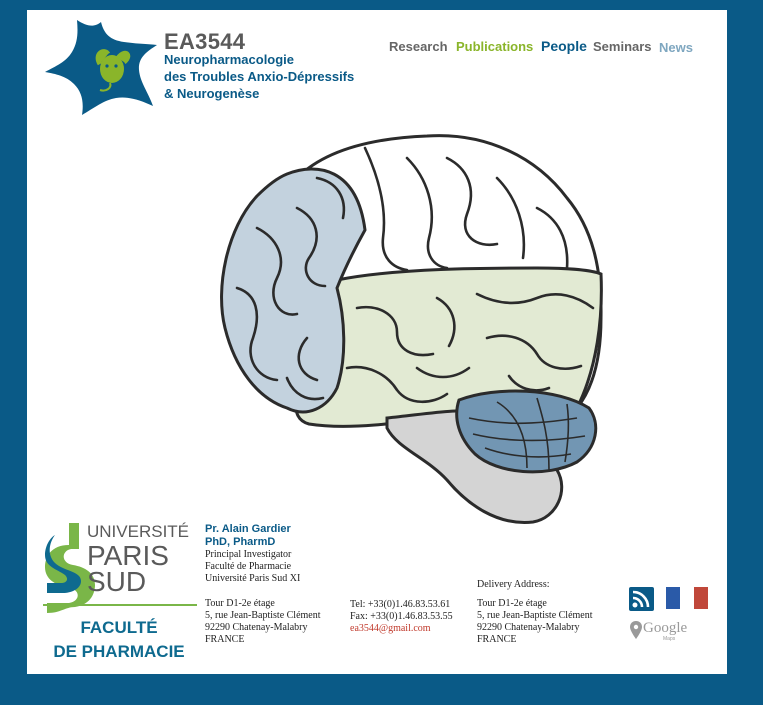 The height and width of the screenshot is (705, 763). I want to click on address-line: 5, rue Jean-Baptiste Clément, so click(263, 615).